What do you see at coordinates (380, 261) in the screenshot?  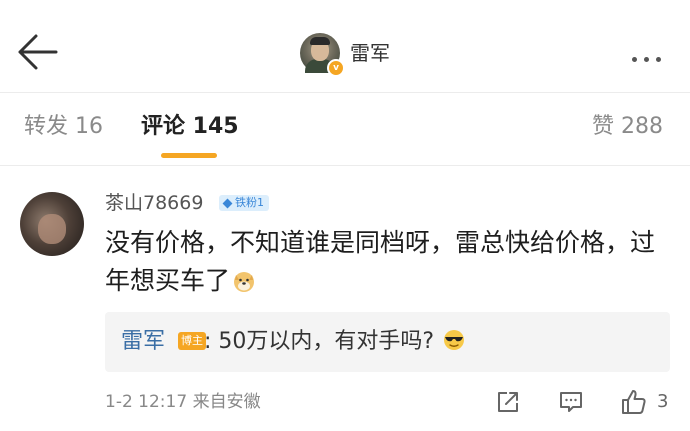 I see `comment-body: 没有价格，不知道谁是同档呀，雷总快给价格，过年想买车了` at bounding box center [380, 261].